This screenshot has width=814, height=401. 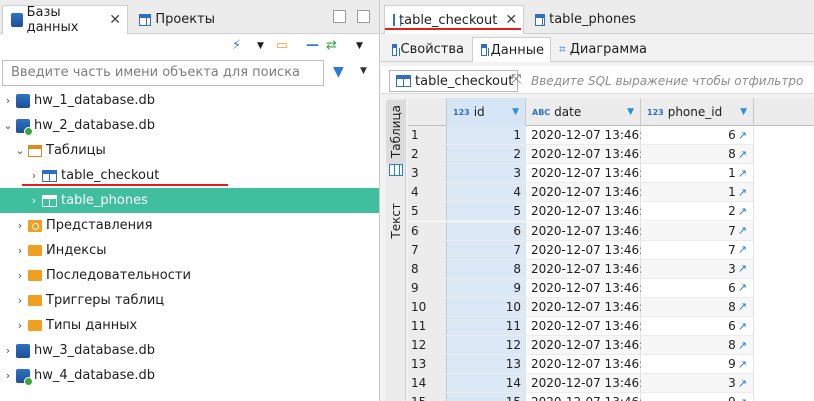 What do you see at coordinates (611, 212) in the screenshot?
I see `table-row: 5 5 2020-12-07 13:46:19 2 ↗` at bounding box center [611, 212].